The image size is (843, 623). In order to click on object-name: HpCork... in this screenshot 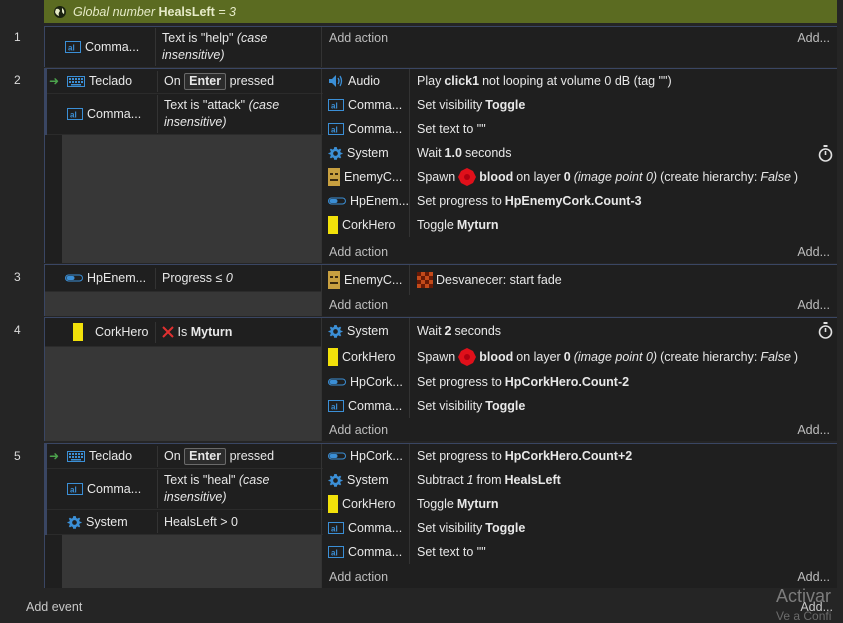, I will do `click(376, 382)`.